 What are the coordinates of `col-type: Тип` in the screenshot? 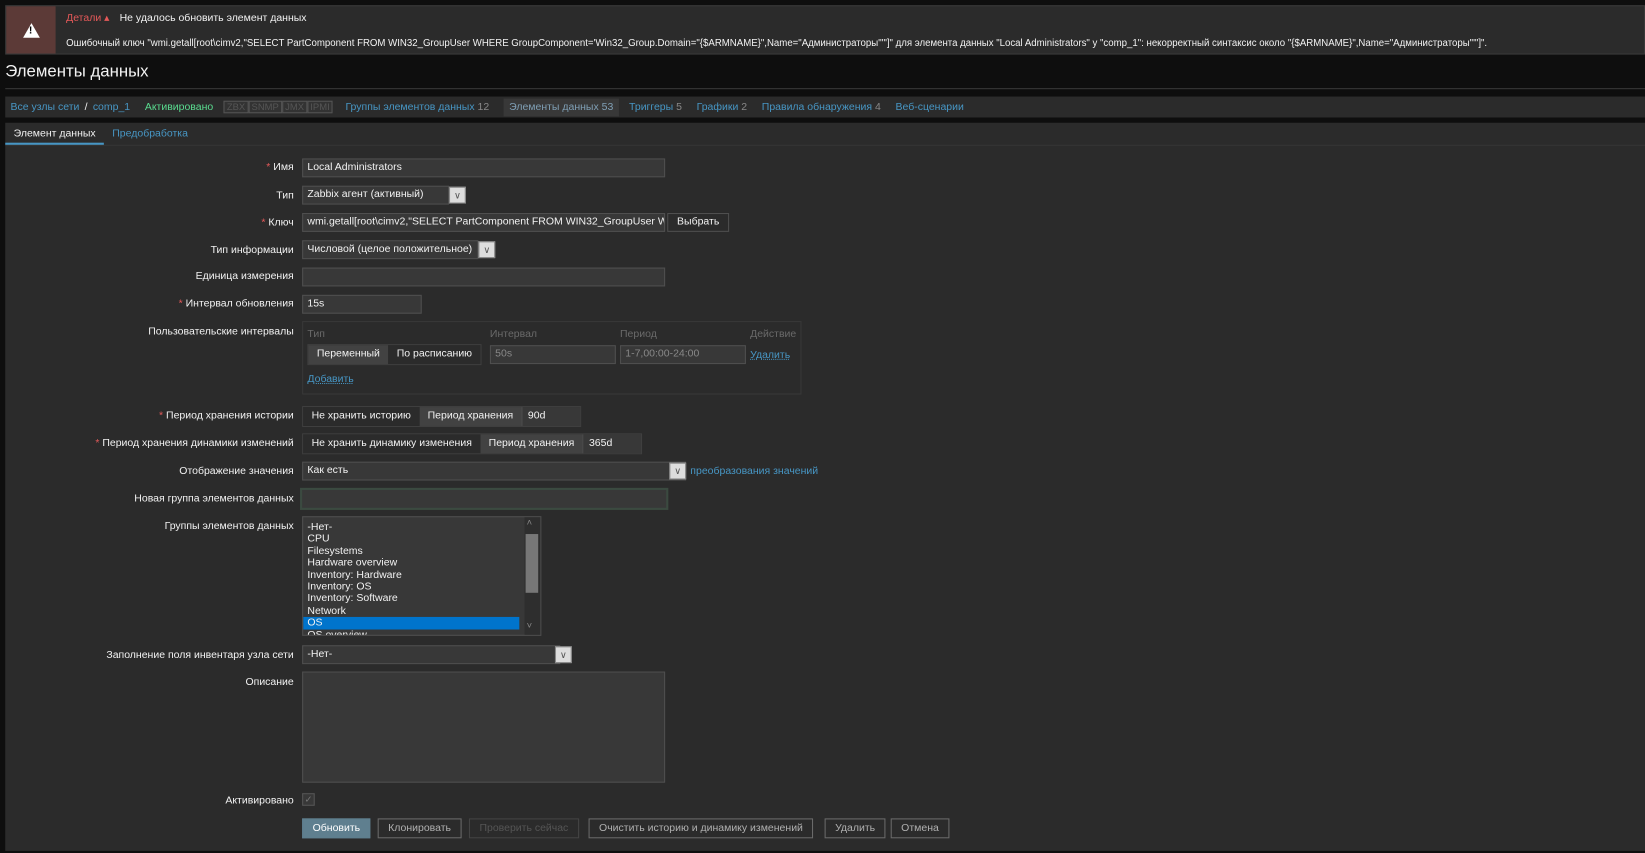 It's located at (316, 334).